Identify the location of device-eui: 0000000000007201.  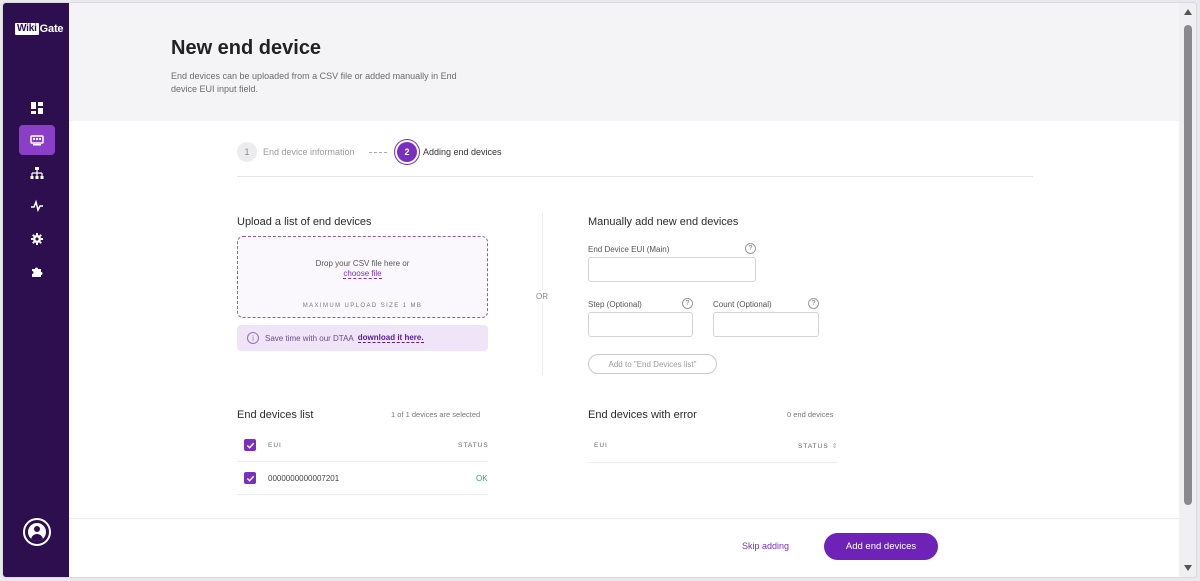
(304, 478).